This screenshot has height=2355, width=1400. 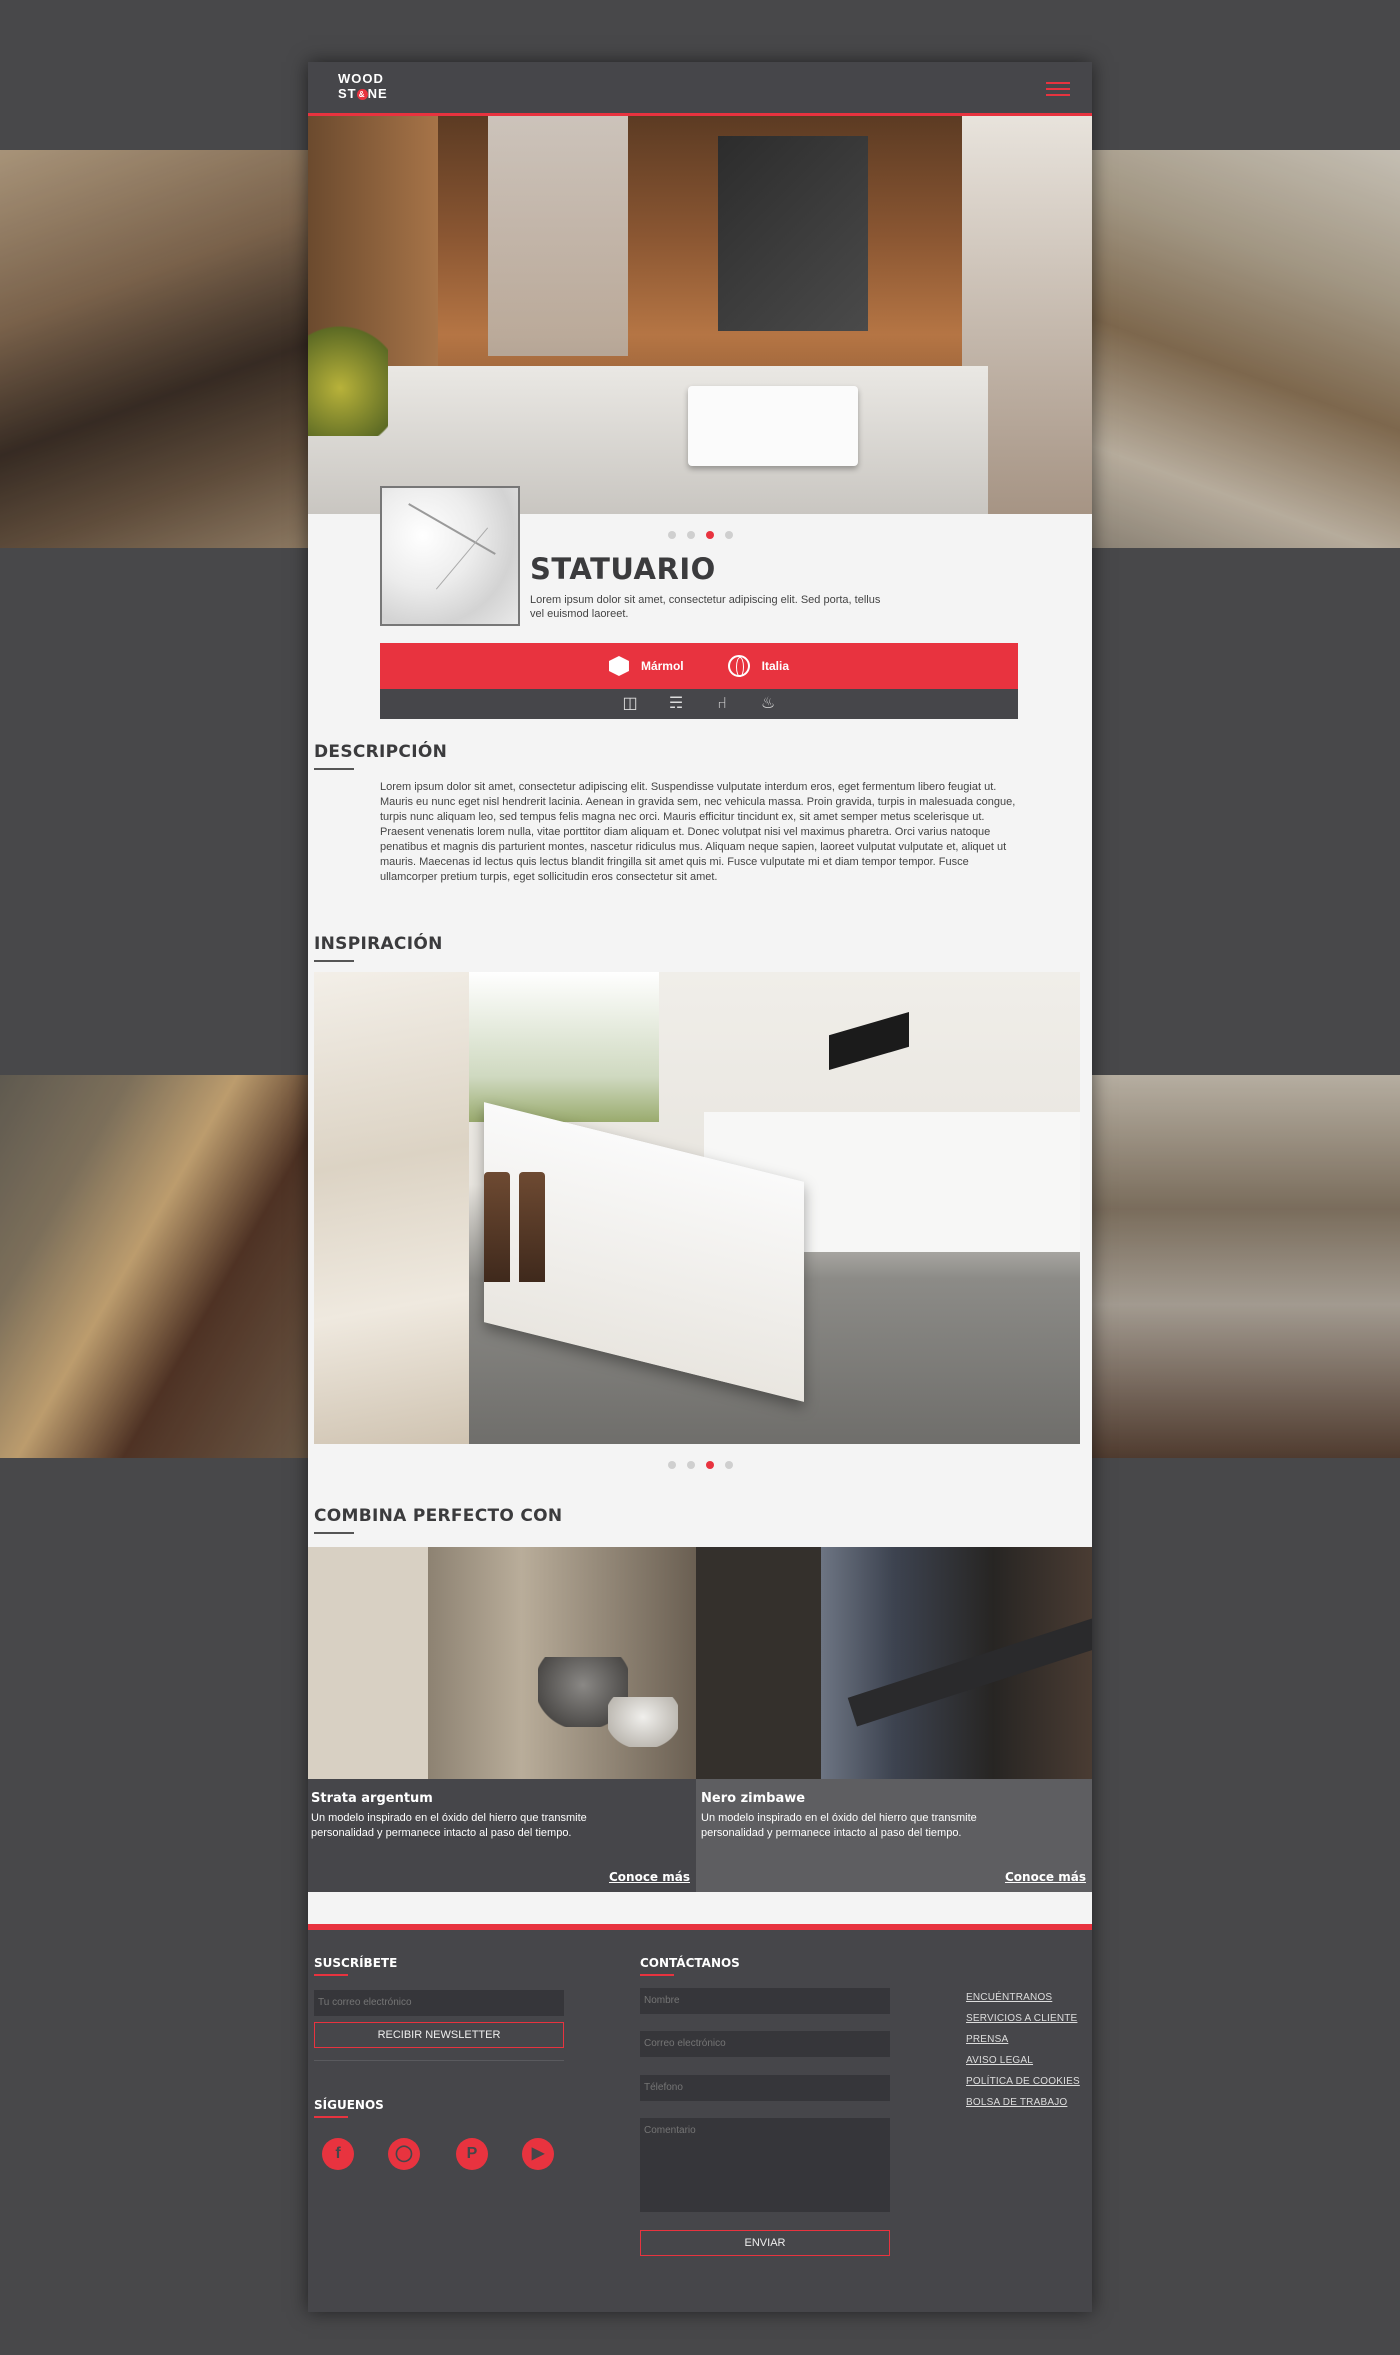 I want to click on contact-name-input, so click(x=765, y=2001).